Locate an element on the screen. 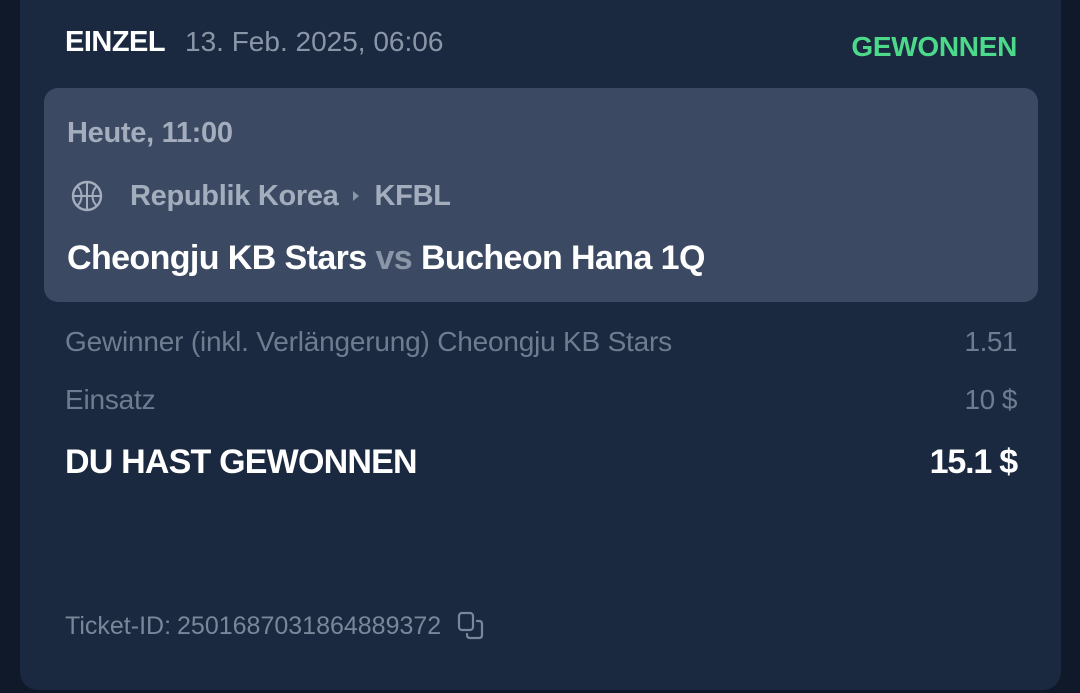  event-country: Republik Korea is located at coordinates (234, 195).